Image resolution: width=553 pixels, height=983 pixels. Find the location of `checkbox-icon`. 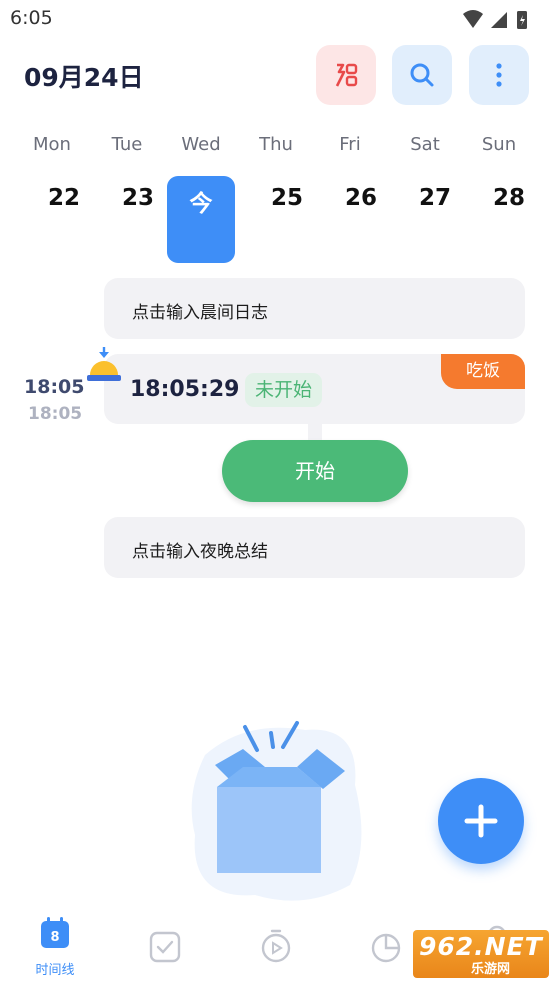

checkbox-icon is located at coordinates (165, 947).